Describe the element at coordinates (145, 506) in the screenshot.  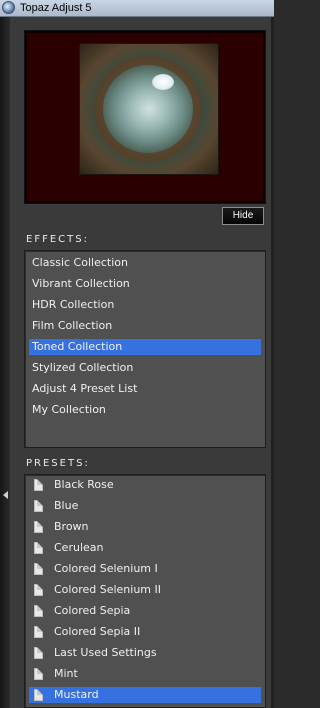
I see `preset-item: Blue` at that location.